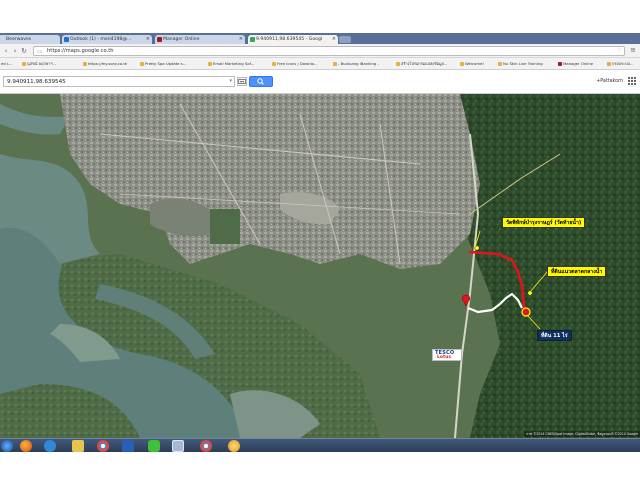 This screenshot has width=640, height=480. Describe the element at coordinates (19, 39) in the screenshot. I see `tab-label: Beerwaves` at that location.